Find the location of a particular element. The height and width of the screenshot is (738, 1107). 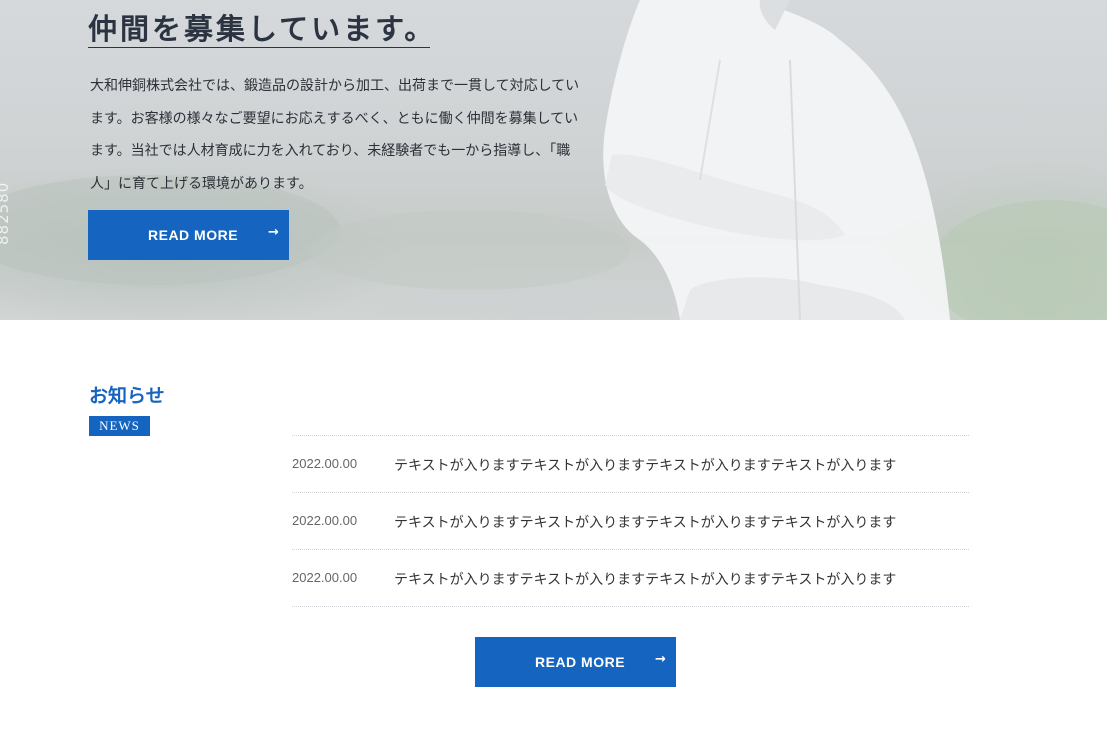

photo-watermark: 882580 is located at coordinates (6, 213).